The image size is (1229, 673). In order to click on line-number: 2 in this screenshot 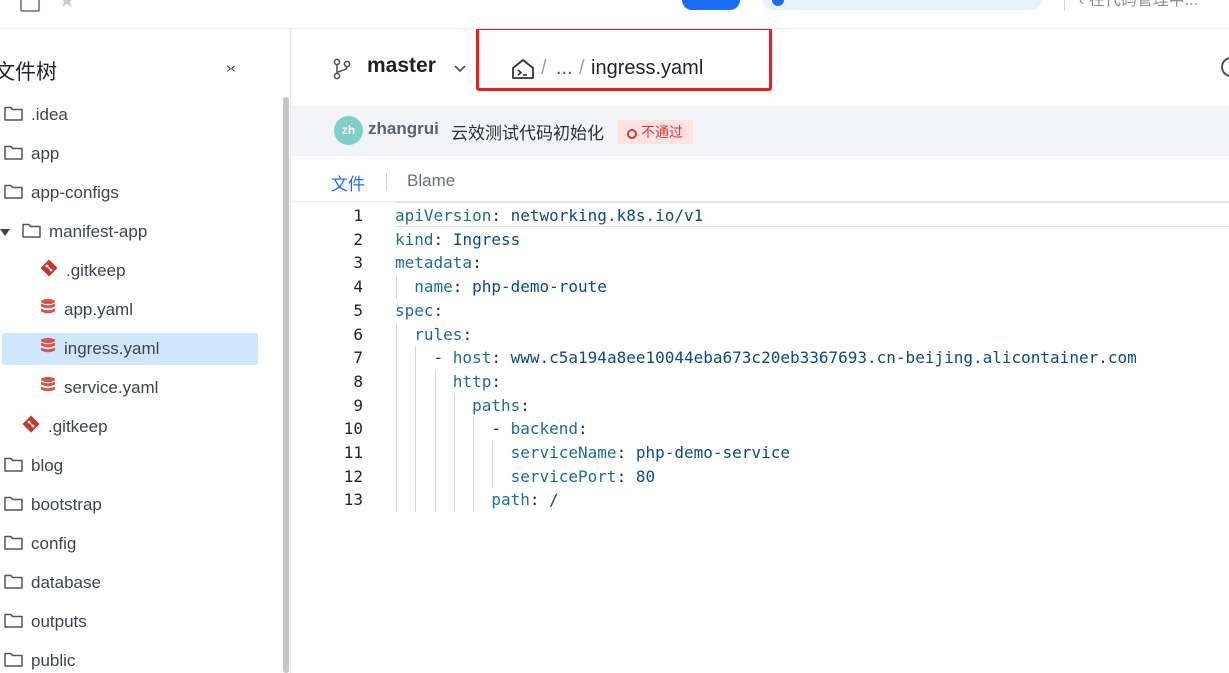, I will do `click(342, 240)`.